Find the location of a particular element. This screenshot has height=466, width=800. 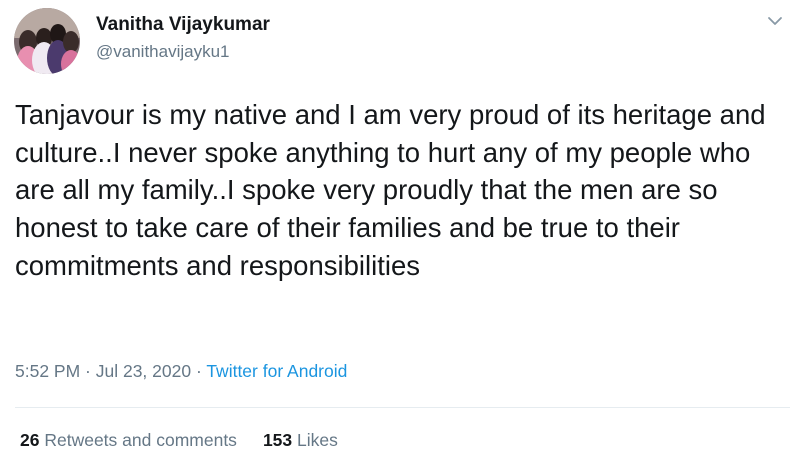

retweets-stat: 26 Retweets and comments is located at coordinates (128, 440).